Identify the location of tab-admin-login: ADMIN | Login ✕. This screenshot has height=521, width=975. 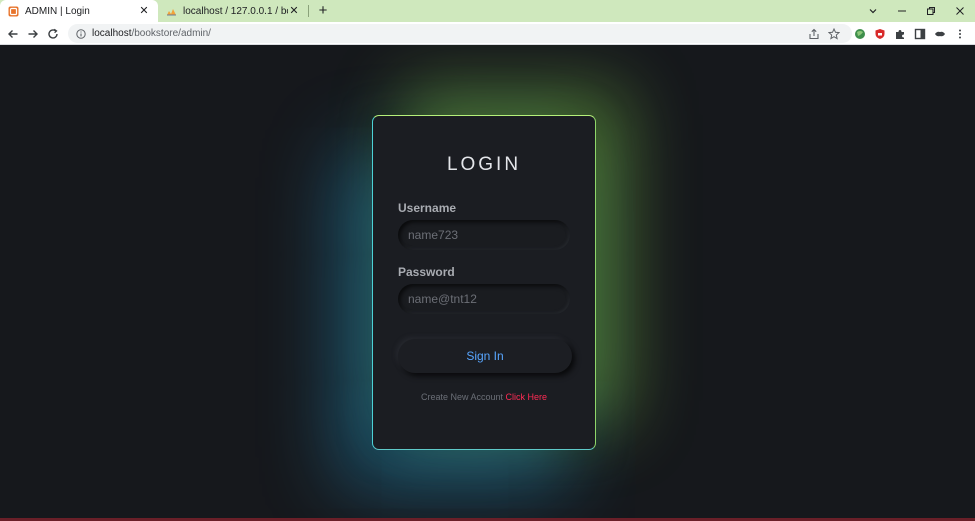
(79, 11).